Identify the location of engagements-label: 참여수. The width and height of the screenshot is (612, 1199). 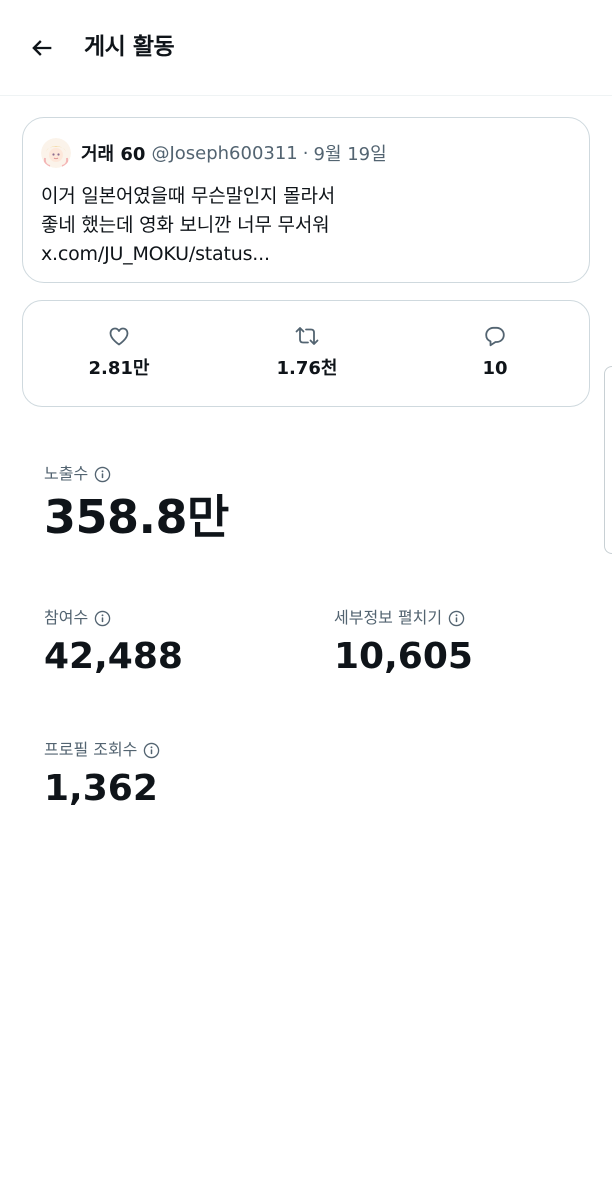
(66, 617).